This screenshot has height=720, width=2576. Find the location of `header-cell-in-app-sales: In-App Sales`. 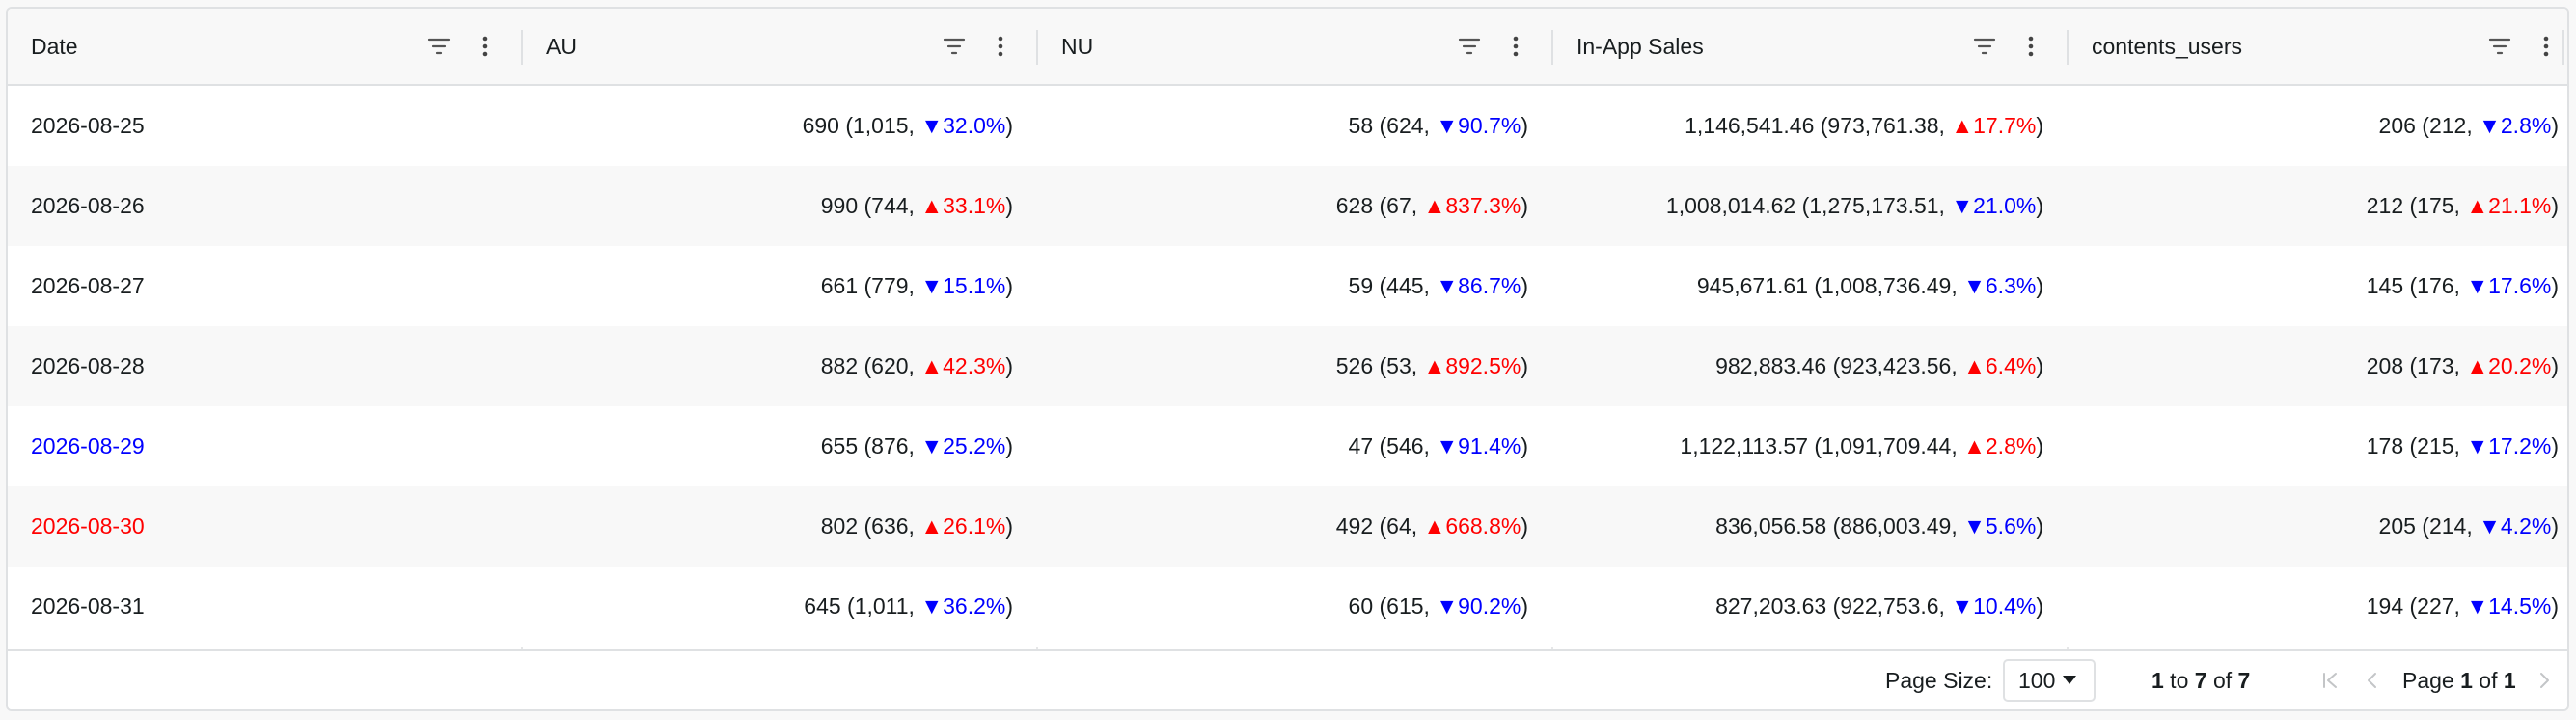

header-cell-in-app-sales: In-App Sales is located at coordinates (1810, 47).